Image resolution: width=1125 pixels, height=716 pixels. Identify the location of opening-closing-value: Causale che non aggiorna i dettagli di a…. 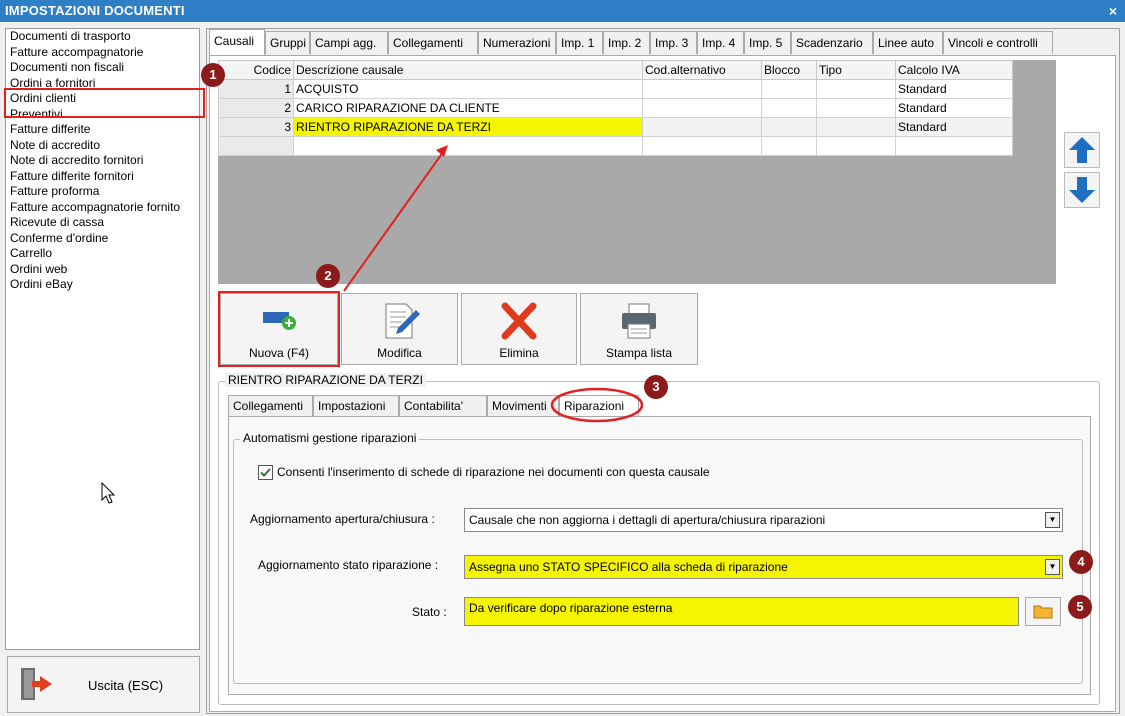
(647, 520).